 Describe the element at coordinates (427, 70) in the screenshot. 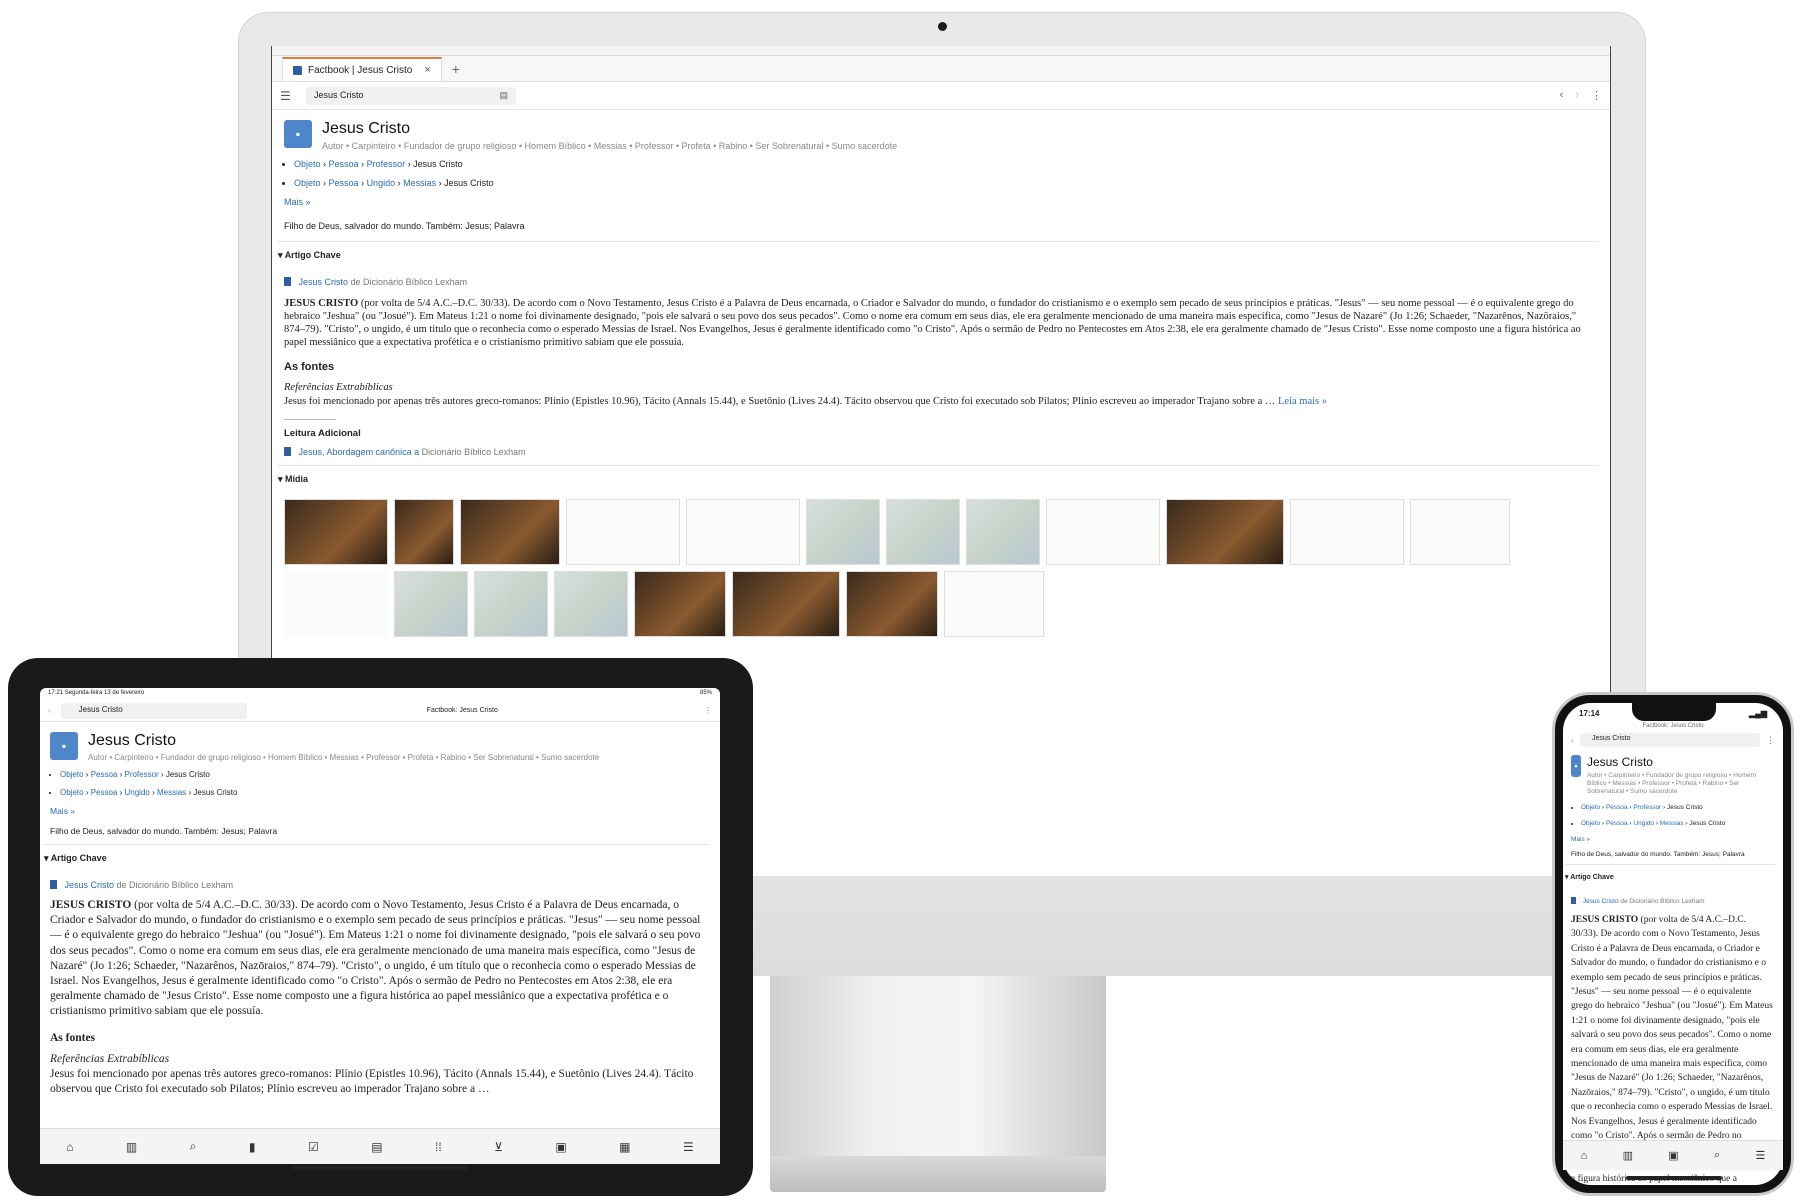

I see `close-icon: ×` at that location.